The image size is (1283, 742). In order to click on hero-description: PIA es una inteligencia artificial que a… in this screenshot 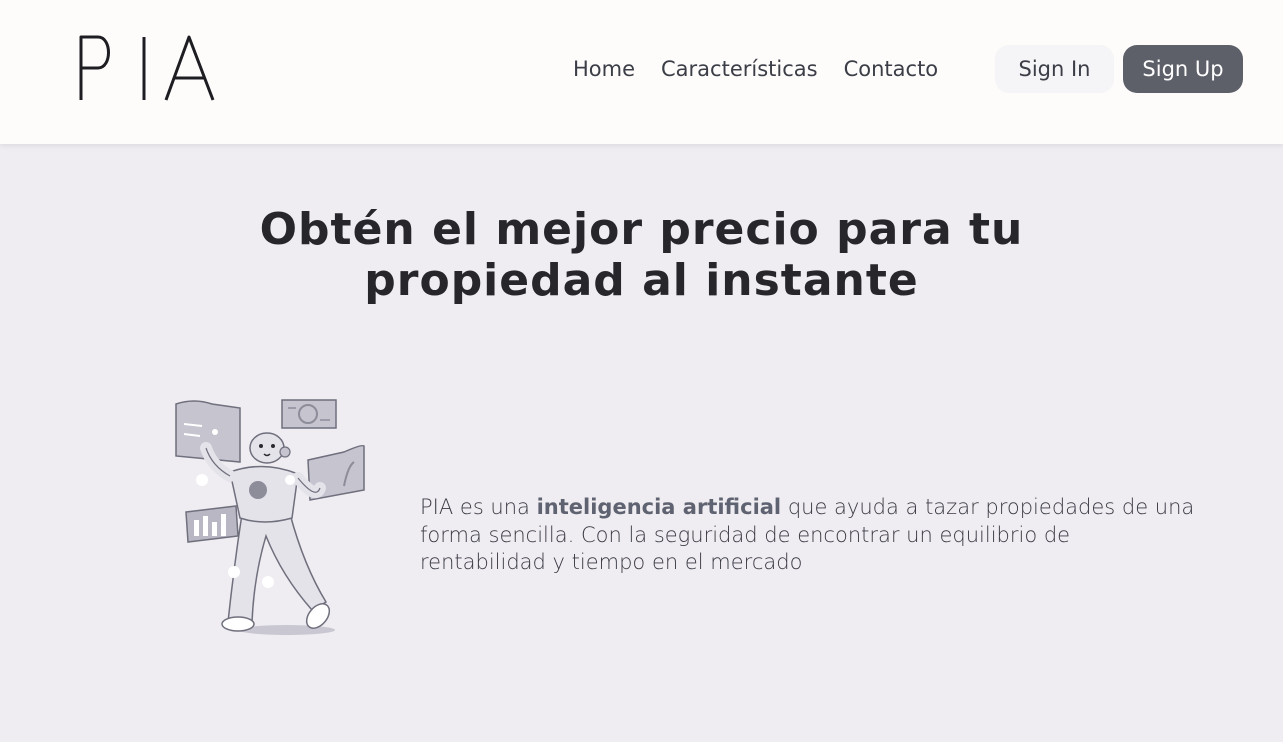, I will do `click(810, 535)`.